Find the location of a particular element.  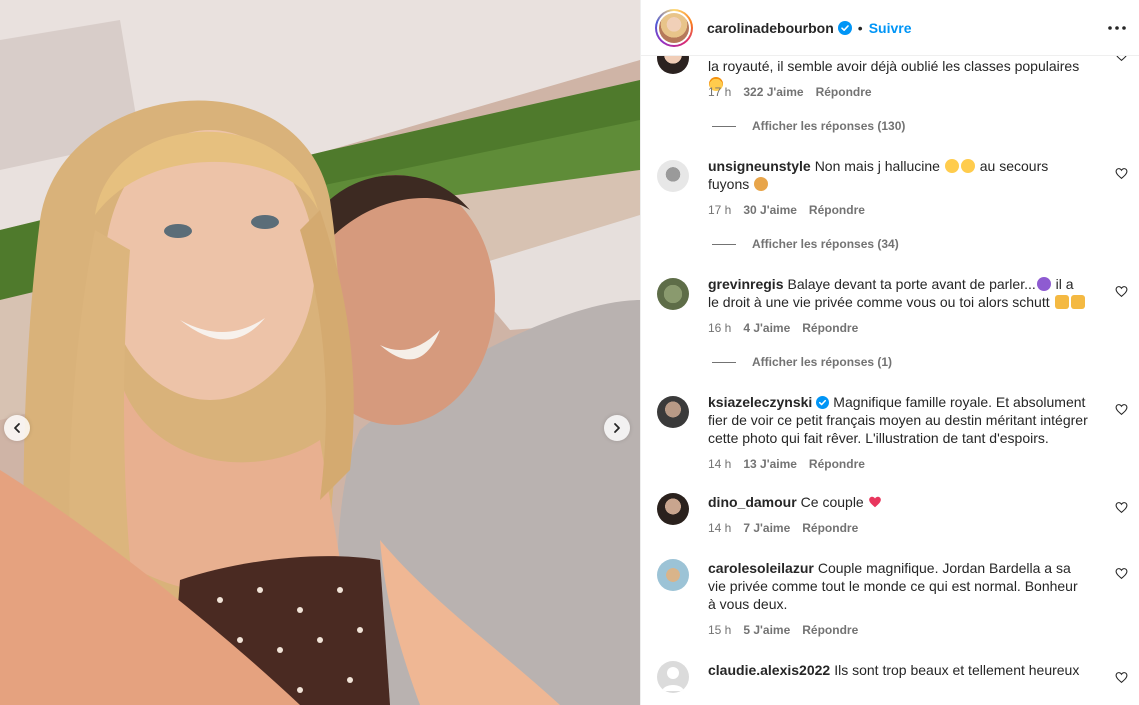

carousel-next-button is located at coordinates (617, 428).